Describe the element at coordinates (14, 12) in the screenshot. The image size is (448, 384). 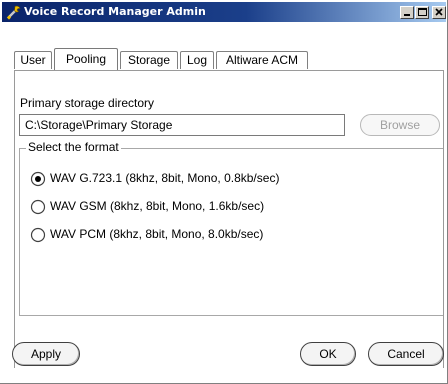
I see `wrench-tool-icon` at that location.